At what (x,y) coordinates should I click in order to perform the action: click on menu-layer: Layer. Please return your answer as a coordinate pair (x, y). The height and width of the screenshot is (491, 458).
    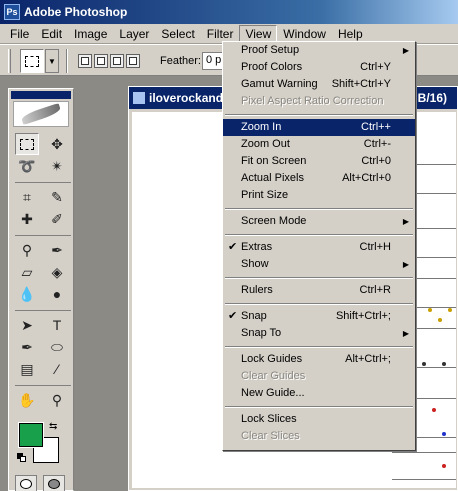
    Looking at the image, I should click on (134, 34).